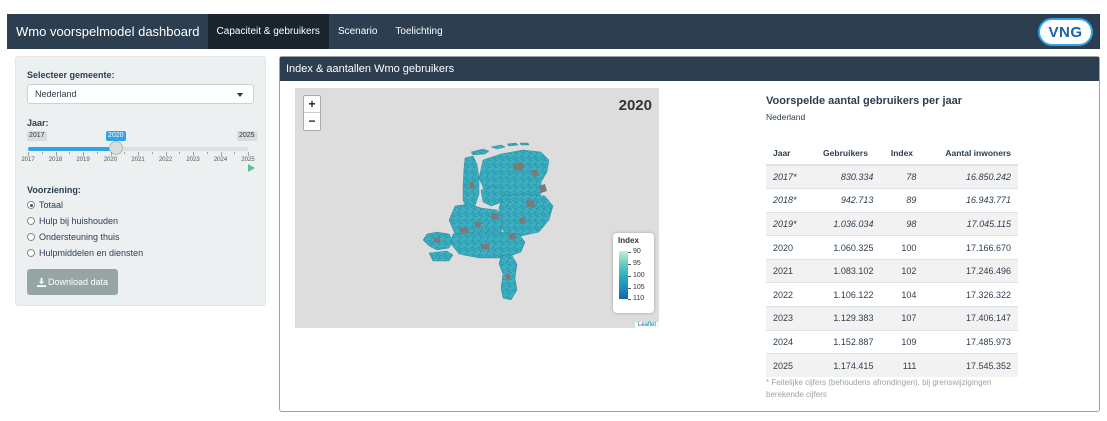 The width and height of the screenshot is (1107, 421). Describe the element at coordinates (788, 153) in the screenshot. I see `column-header-jaar: Jaar` at that location.